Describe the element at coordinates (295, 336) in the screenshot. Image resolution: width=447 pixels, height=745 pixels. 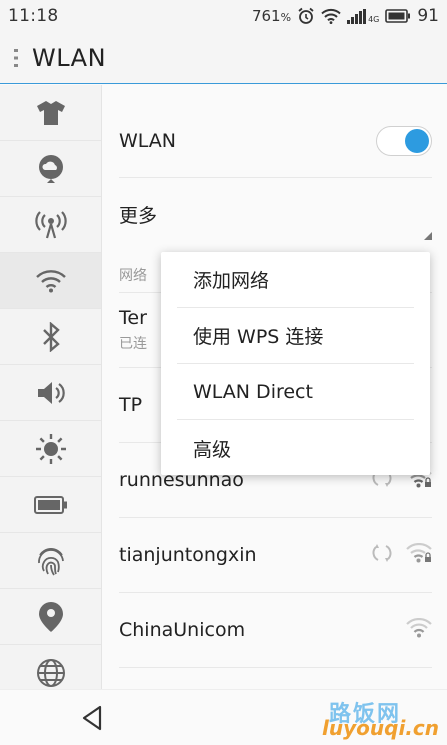
I see `menu-item-wps-connect: 使用 WPS 连接` at that location.